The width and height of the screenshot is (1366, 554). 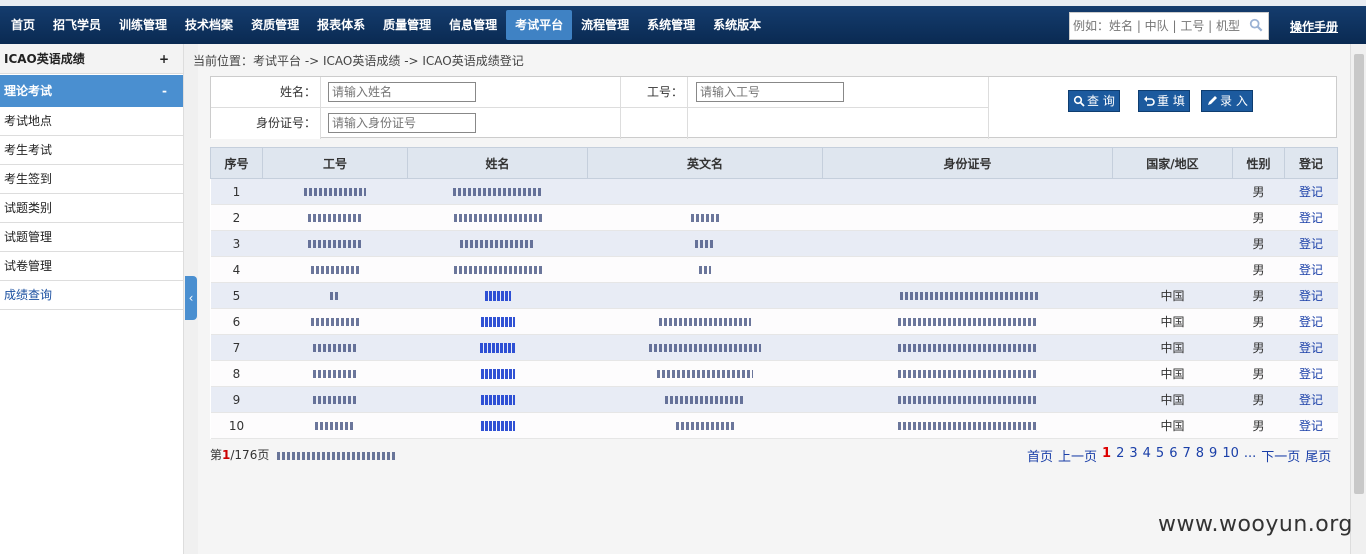 I want to click on cell-country, so click(x=1172, y=217).